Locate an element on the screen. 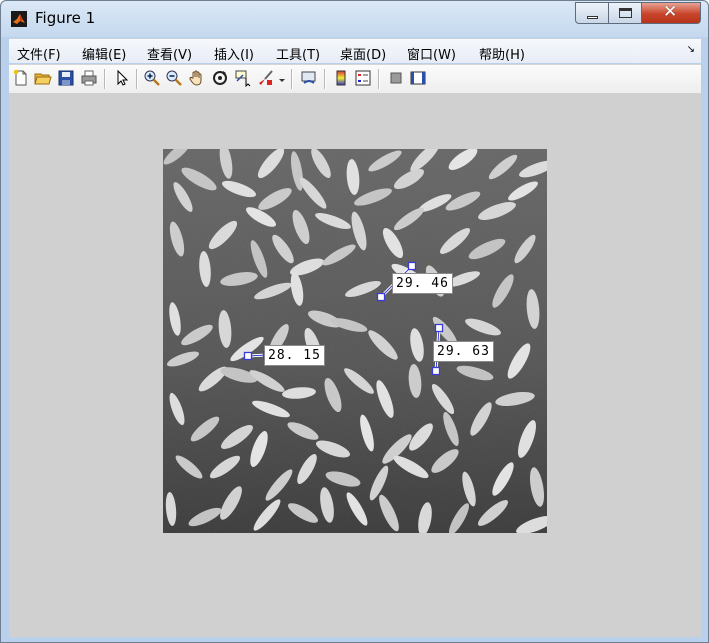 The image size is (709, 643). save-icon is located at coordinates (66, 78).